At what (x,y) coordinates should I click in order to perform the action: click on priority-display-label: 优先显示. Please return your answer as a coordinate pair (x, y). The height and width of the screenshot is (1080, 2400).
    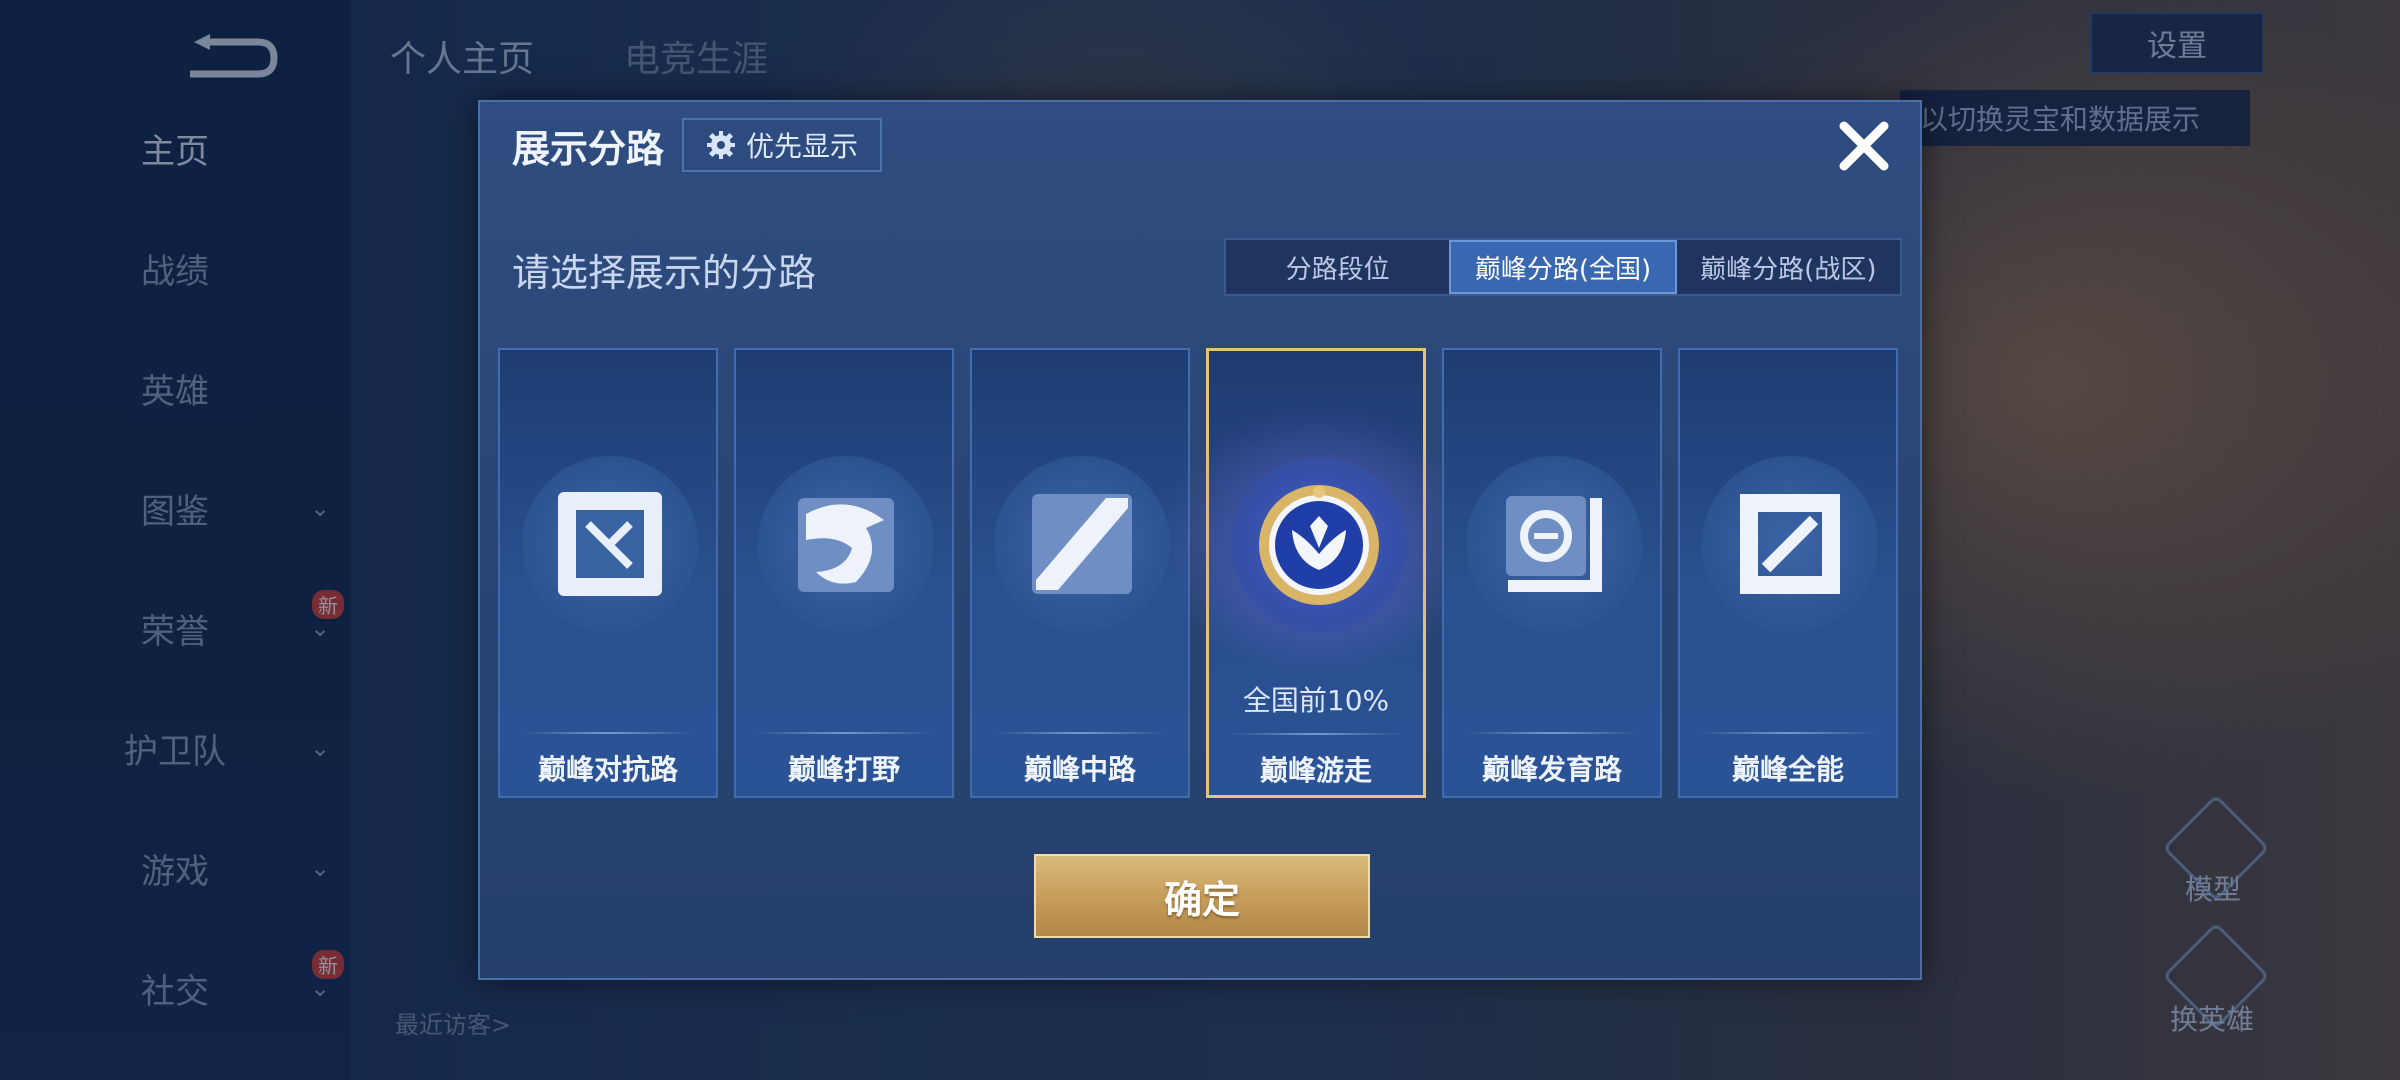
    Looking at the image, I should click on (801, 146).